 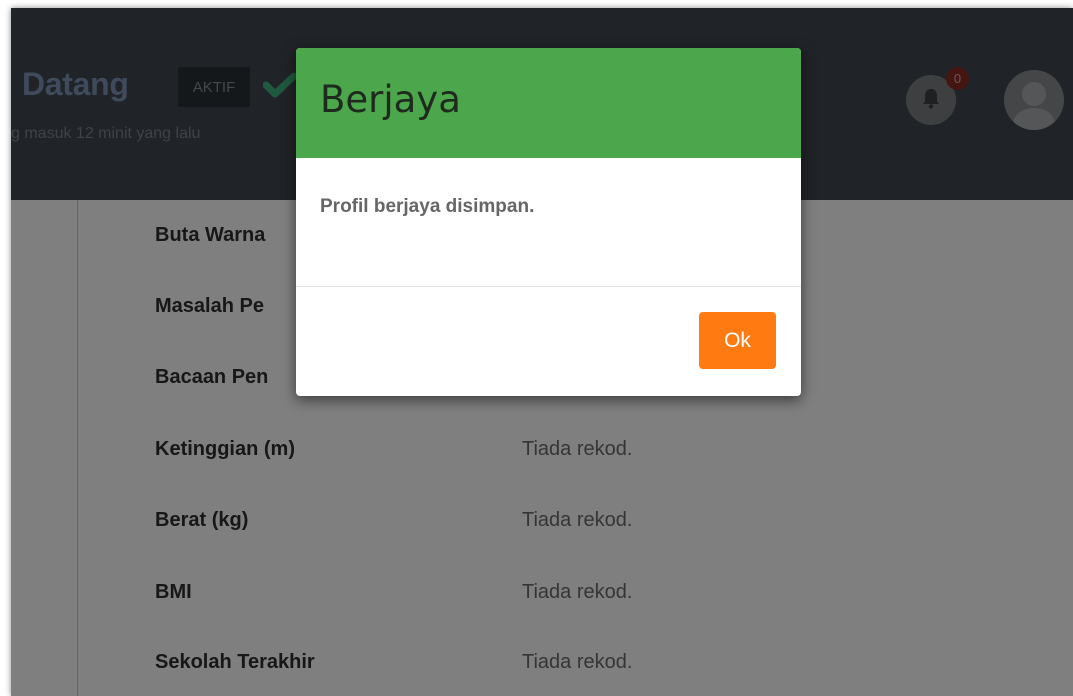 I want to click on ok-button: Ok, so click(x=737, y=340).